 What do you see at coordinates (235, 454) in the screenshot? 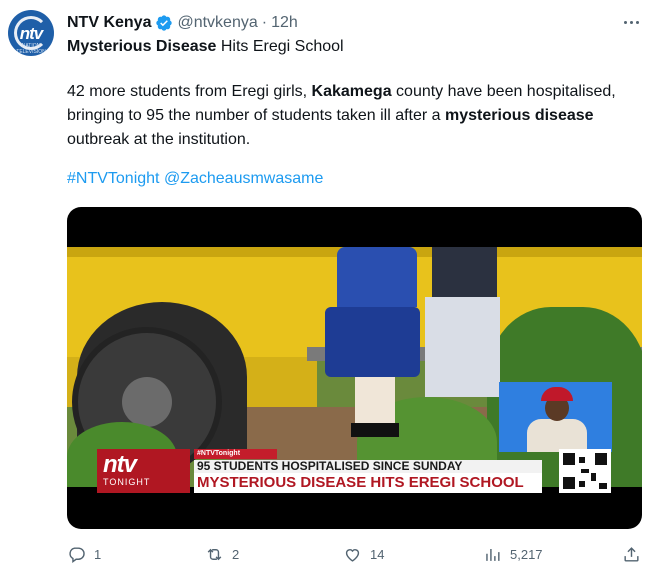
I see `overlay-tag: #NTVTonight` at bounding box center [235, 454].